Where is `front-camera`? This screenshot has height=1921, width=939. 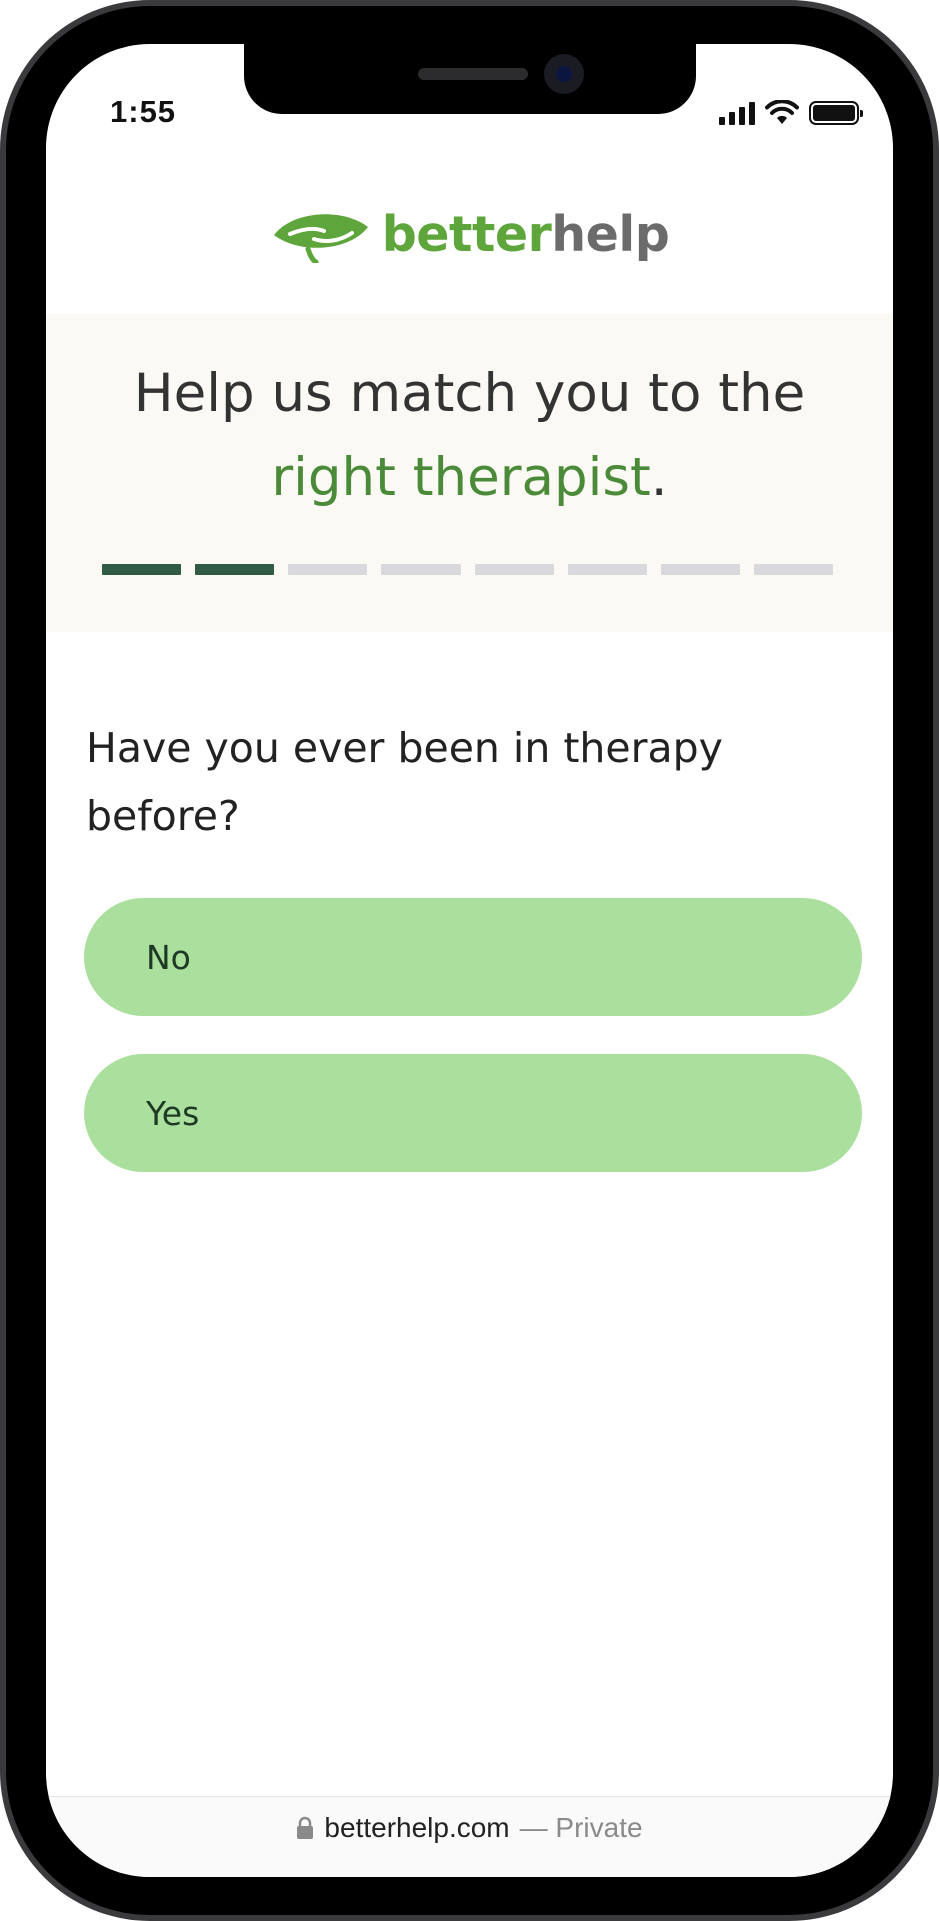 front-camera is located at coordinates (564, 74).